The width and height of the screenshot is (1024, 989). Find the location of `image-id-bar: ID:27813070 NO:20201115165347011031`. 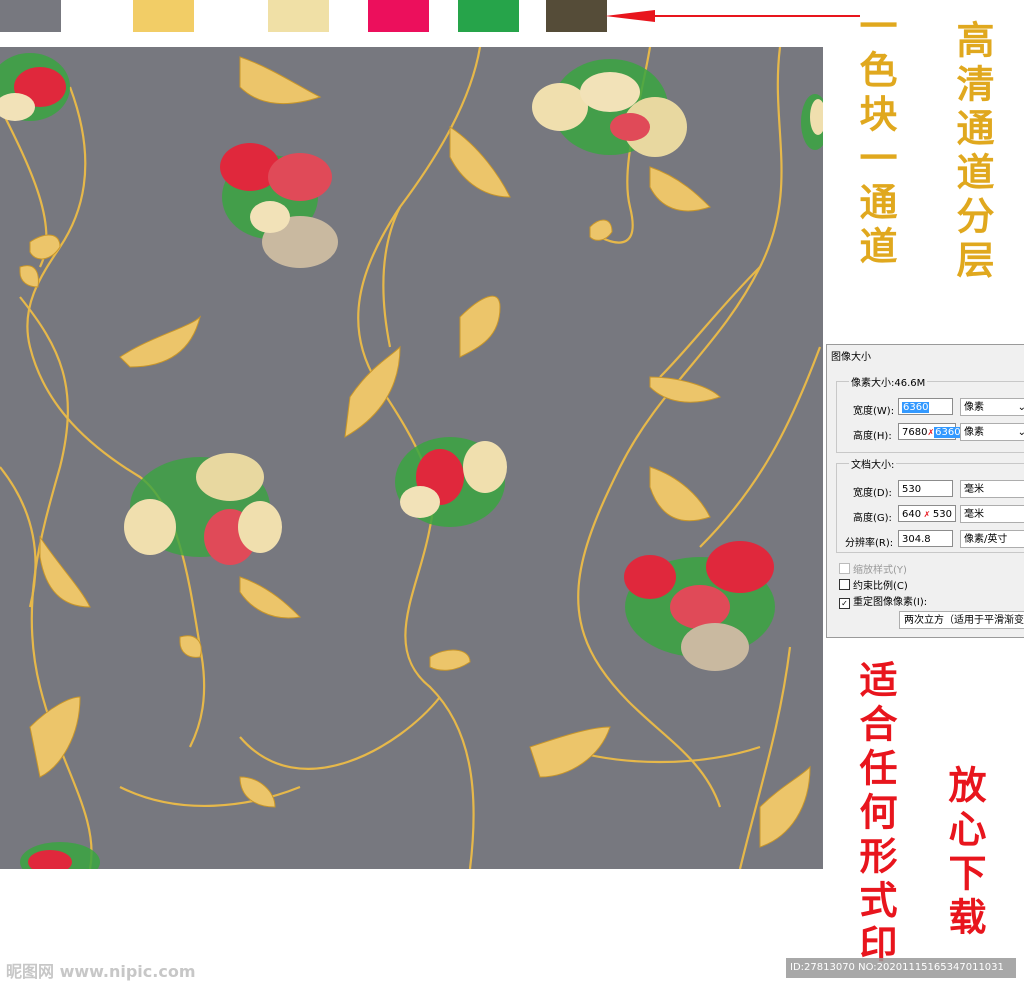

image-id-bar: ID:27813070 NO:20201115165347011031 is located at coordinates (901, 968).